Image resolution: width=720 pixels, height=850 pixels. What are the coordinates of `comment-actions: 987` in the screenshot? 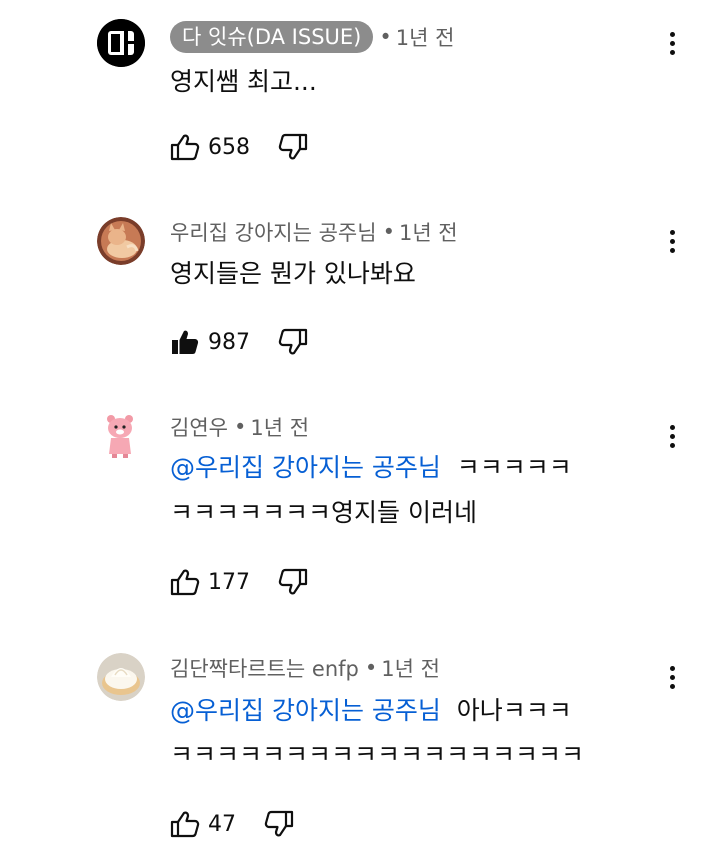 It's located at (239, 342).